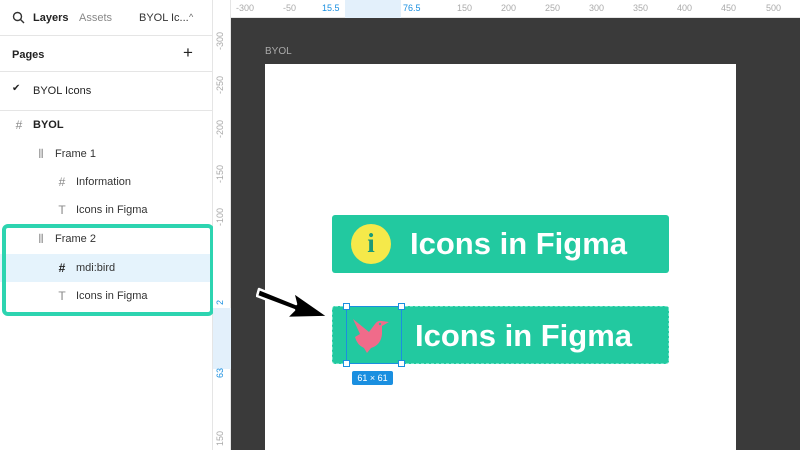  What do you see at coordinates (729, 8) in the screenshot?
I see `ruler-label: 450` at bounding box center [729, 8].